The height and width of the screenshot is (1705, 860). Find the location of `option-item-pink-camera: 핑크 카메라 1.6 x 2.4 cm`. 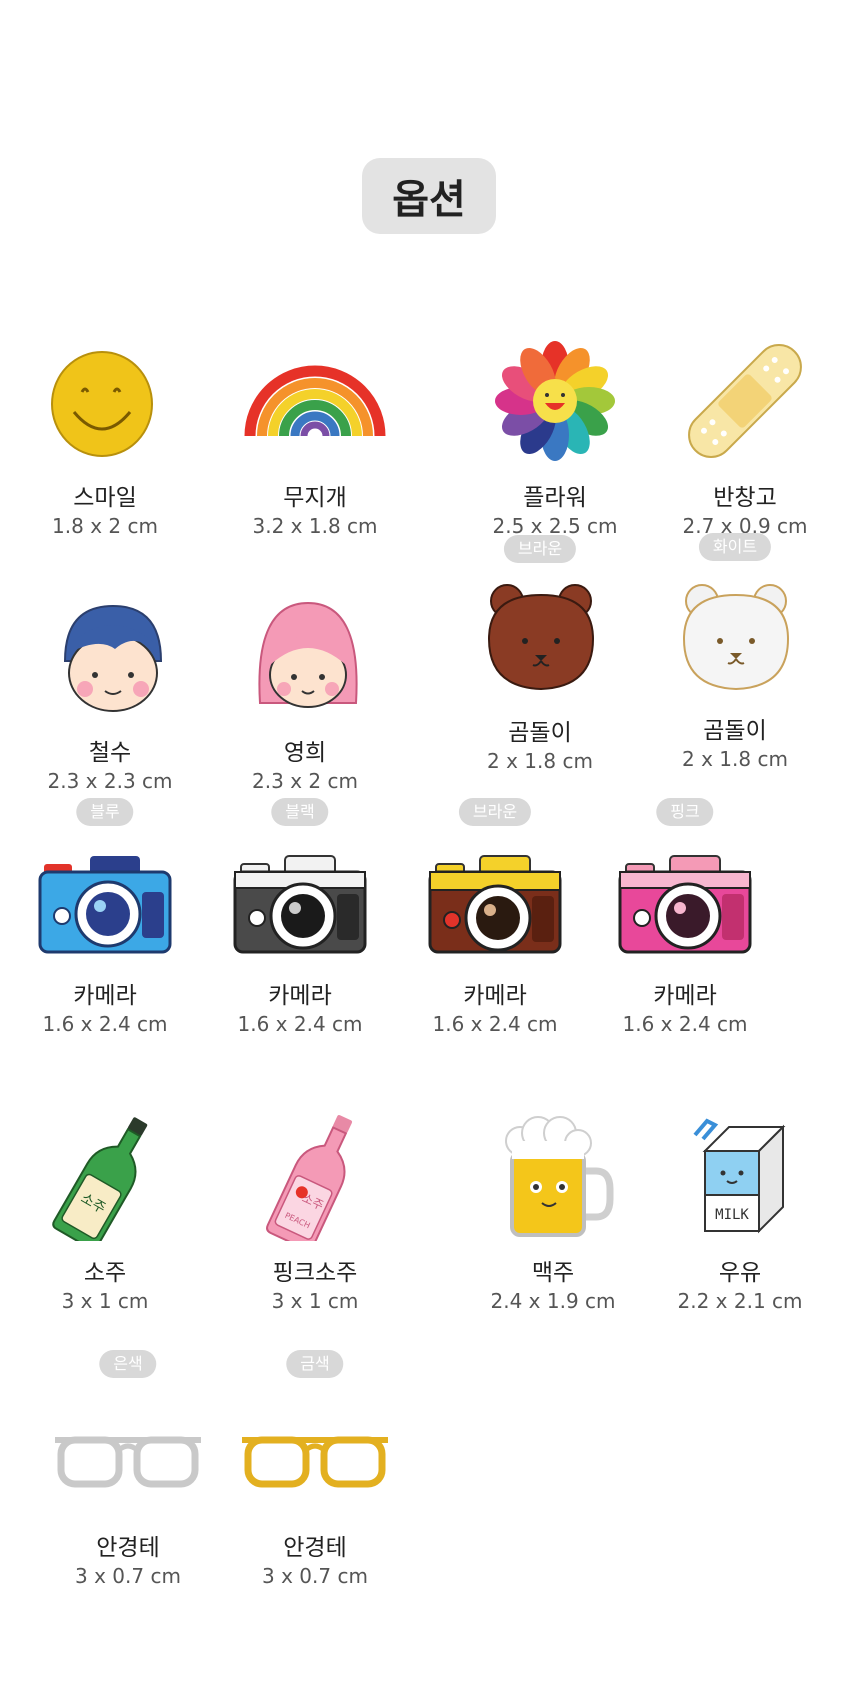

option-item-pink-camera: 핑크 카메라 1.6 x 2.4 cm is located at coordinates (685, 917).